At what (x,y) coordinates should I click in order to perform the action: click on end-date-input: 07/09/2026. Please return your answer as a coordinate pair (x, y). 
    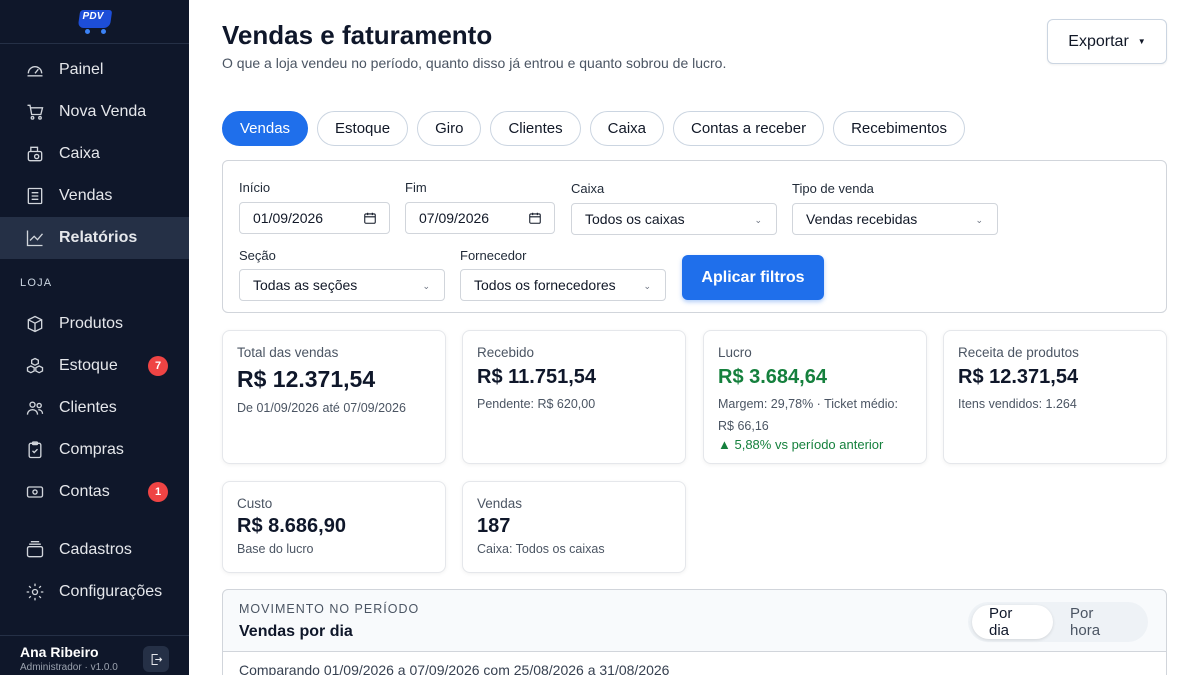
    Looking at the image, I should click on (480, 218).